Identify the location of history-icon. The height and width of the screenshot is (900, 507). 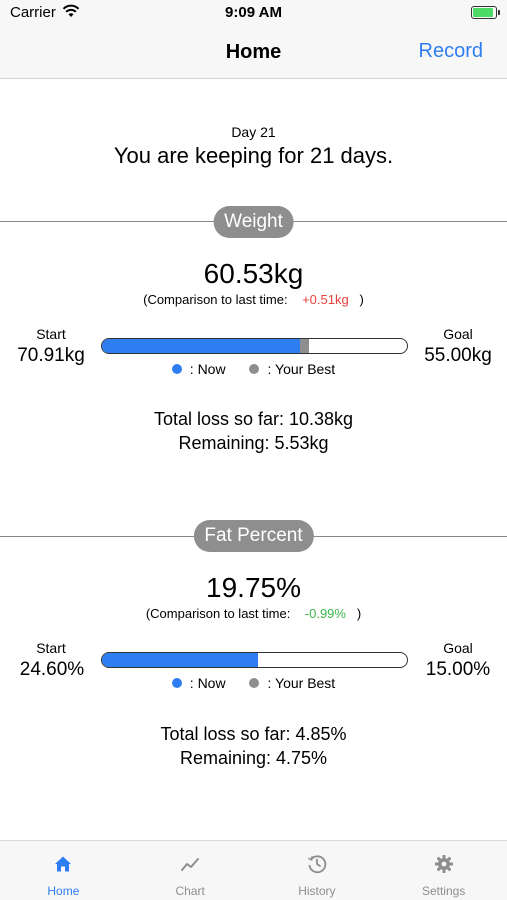
(317, 864).